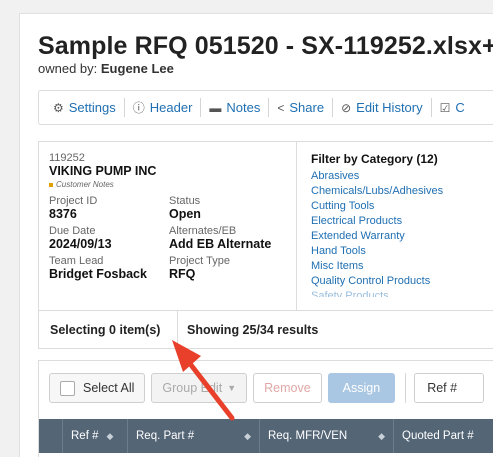  Describe the element at coordinates (51, 436) in the screenshot. I see `checkbox-column-header` at that location.